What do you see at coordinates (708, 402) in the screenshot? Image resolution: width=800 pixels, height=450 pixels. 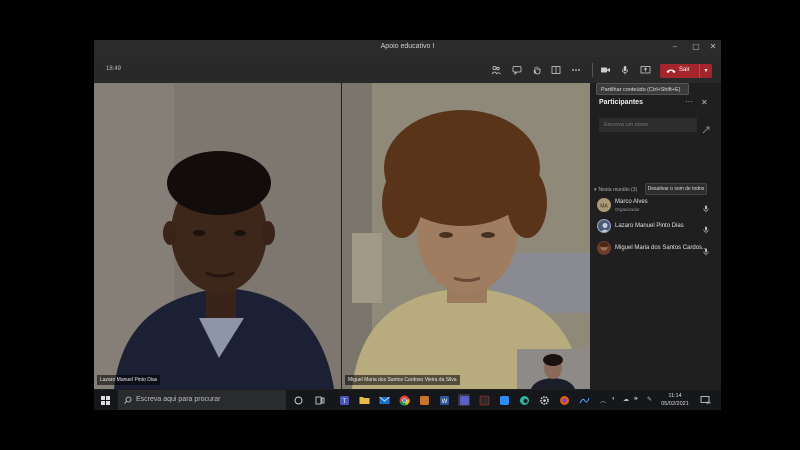 I see `notification-count: 10` at bounding box center [708, 402].